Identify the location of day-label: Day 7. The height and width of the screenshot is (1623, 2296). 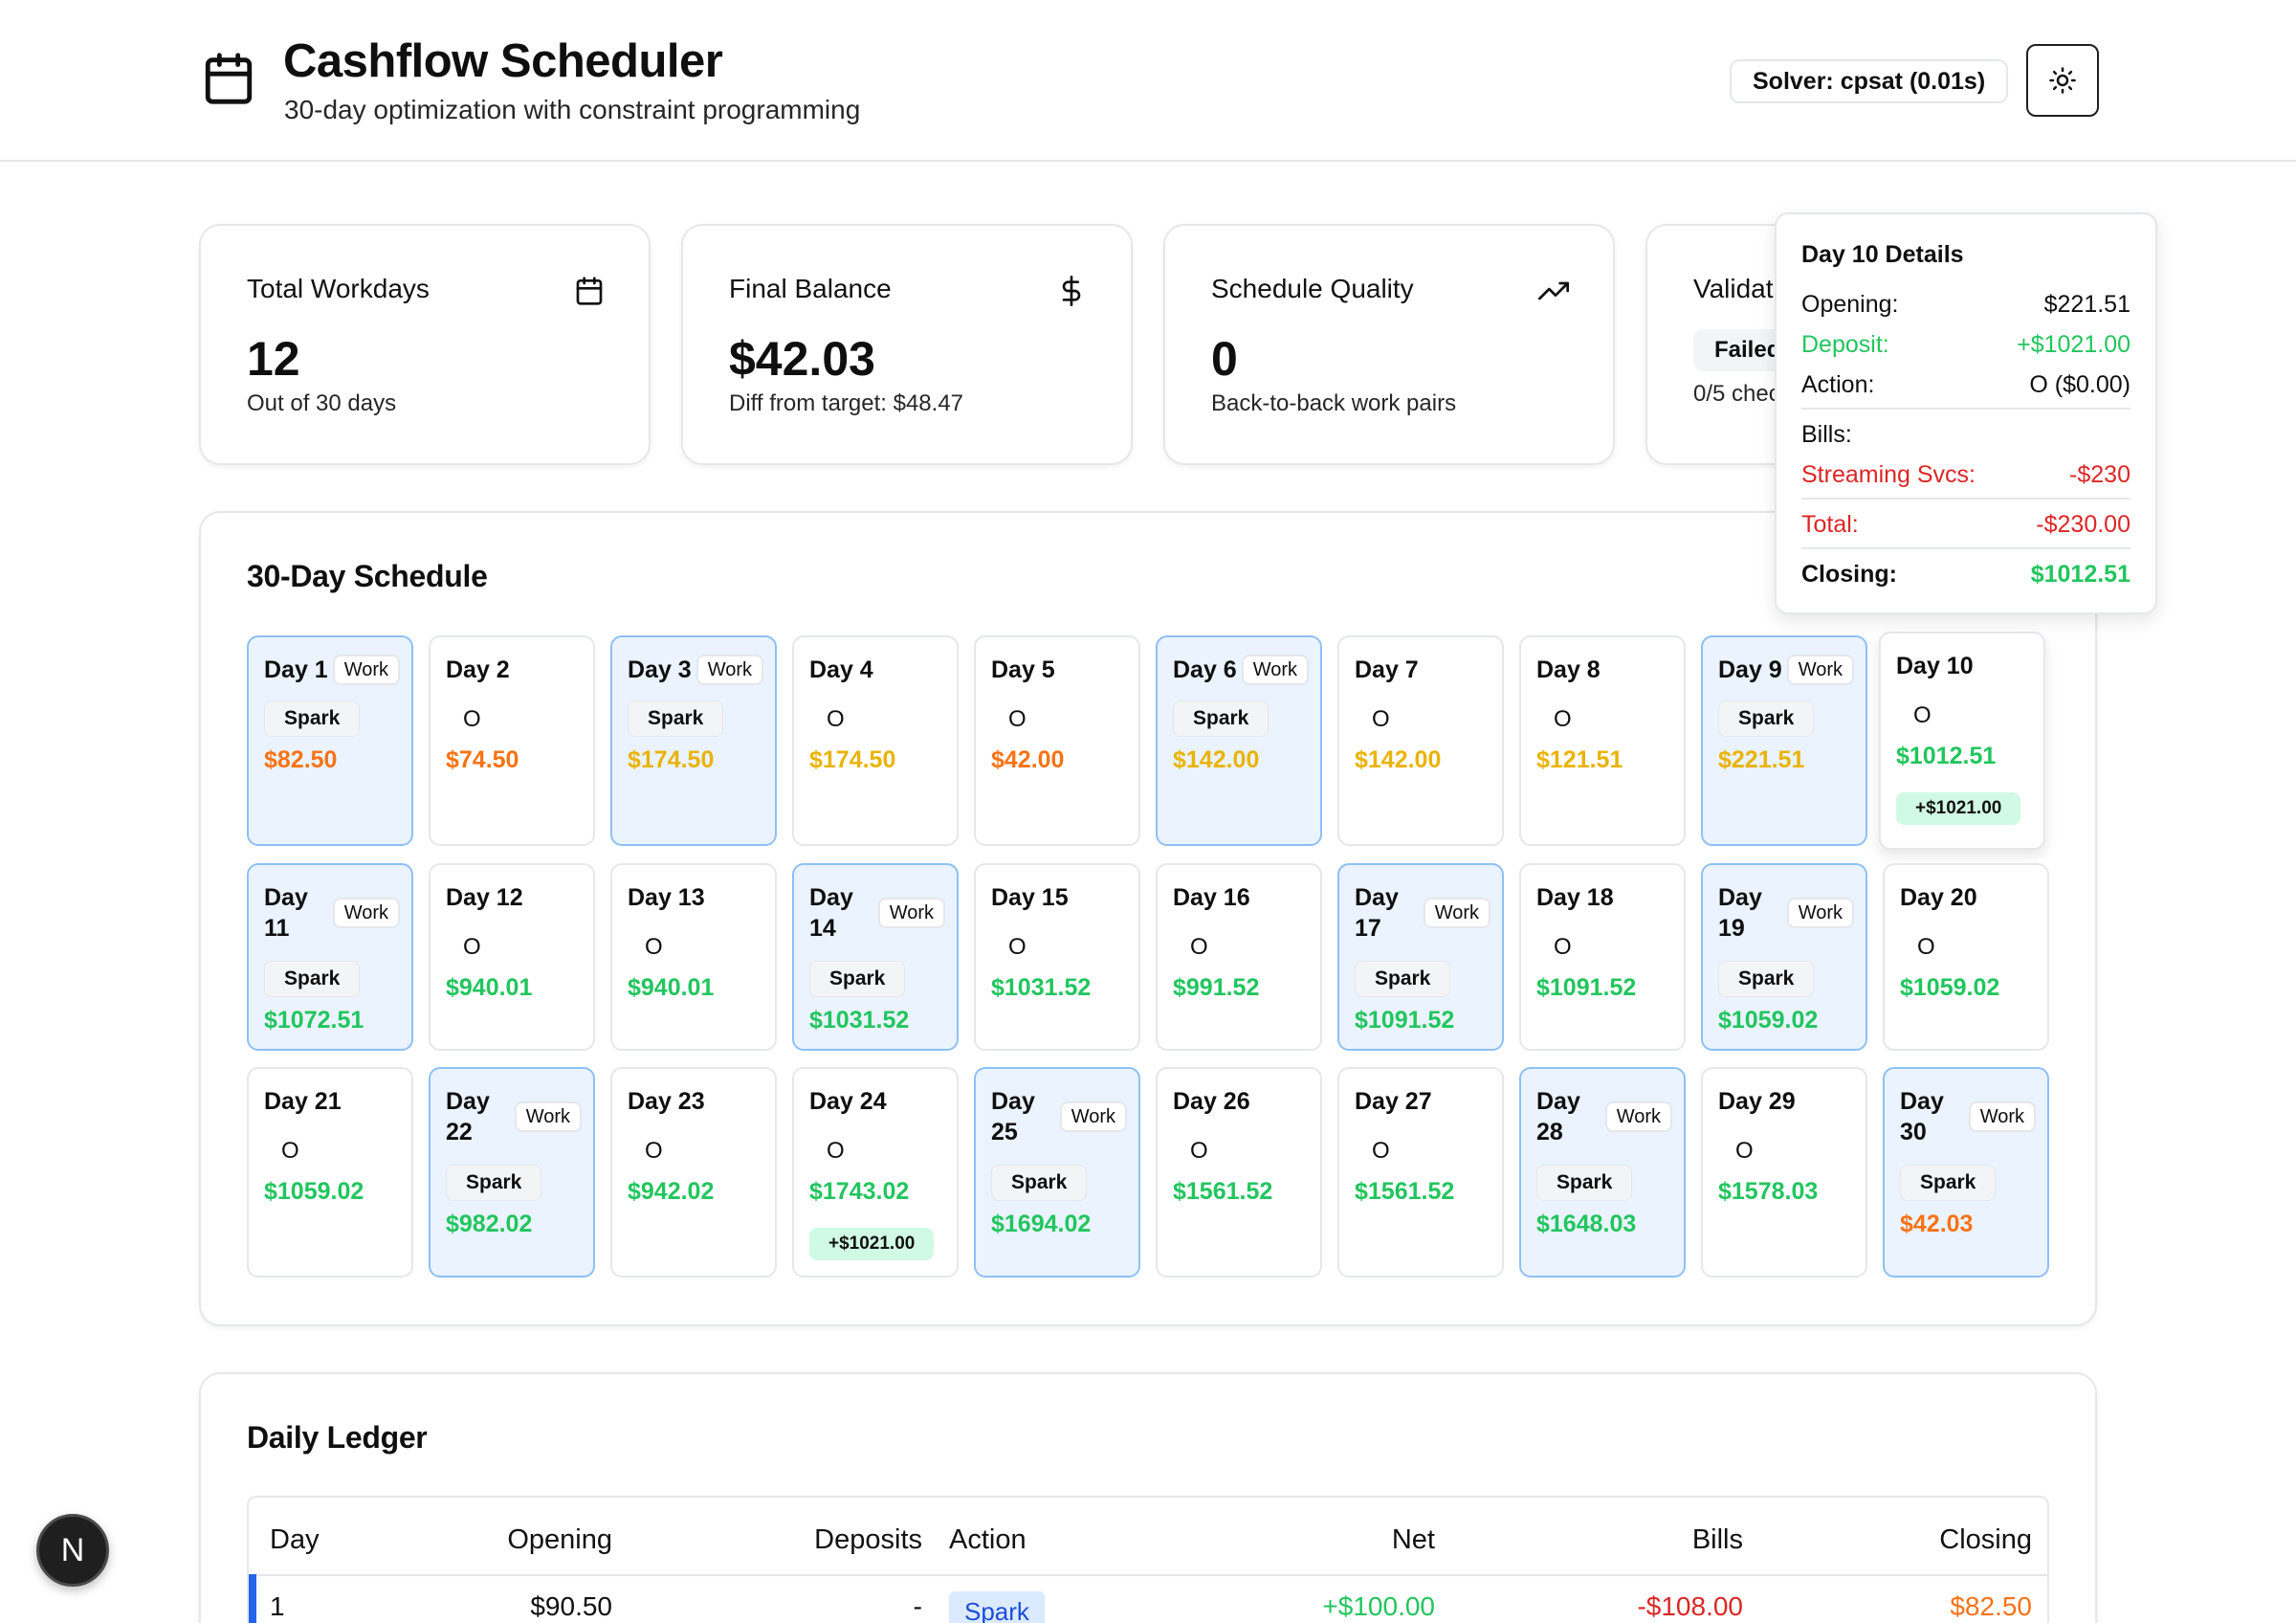
(1387, 670).